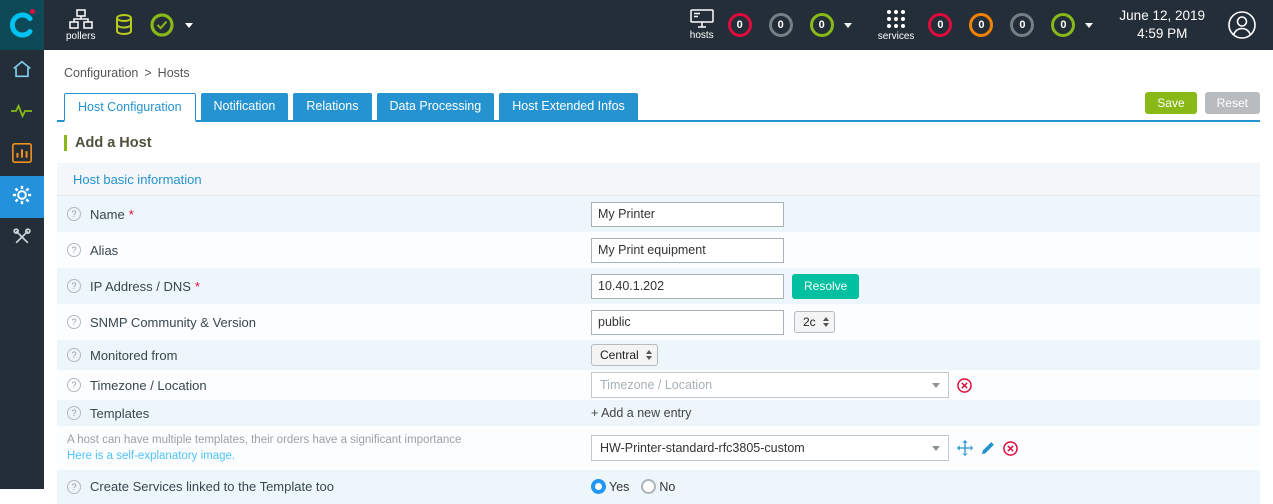  I want to click on heartbeat-icon, so click(22, 113).